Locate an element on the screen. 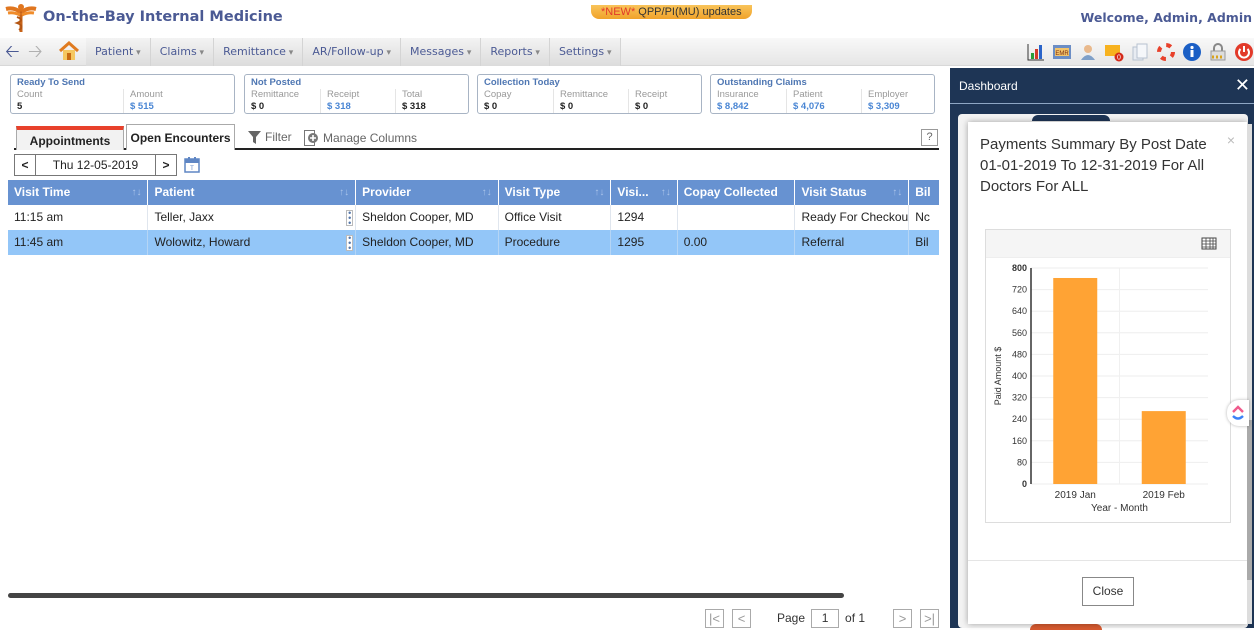 Image resolution: width=1254 pixels, height=630 pixels. cell-value-link: $ 3,309 is located at coordinates (901, 106).